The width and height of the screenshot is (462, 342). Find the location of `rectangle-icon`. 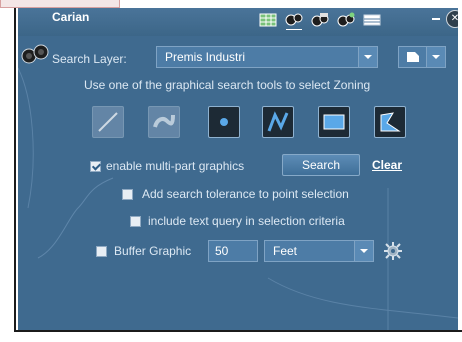

rectangle-icon is located at coordinates (334, 122).